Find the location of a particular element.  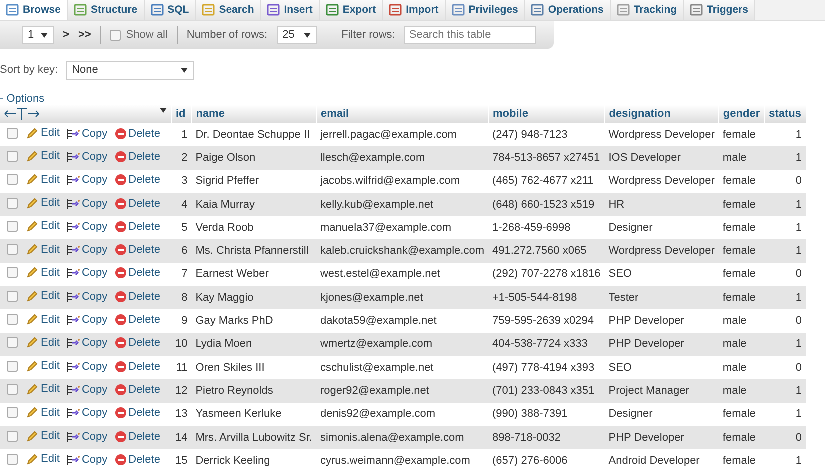

column-header: designation is located at coordinates (661, 114).